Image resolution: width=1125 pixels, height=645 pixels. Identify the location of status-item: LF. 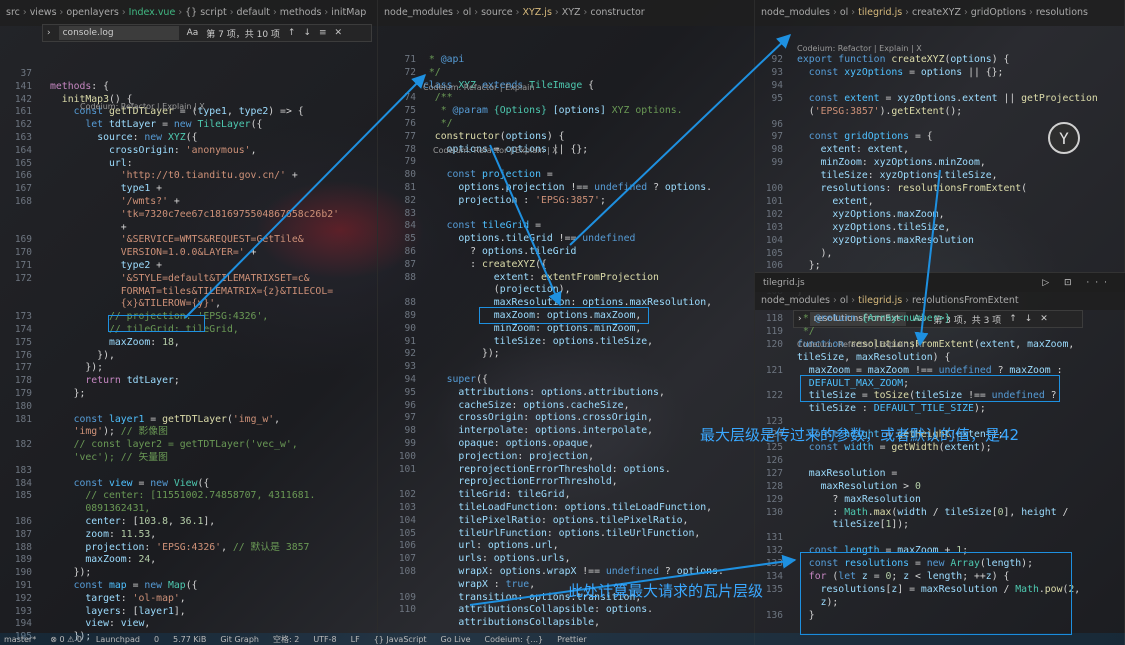
(355, 639).